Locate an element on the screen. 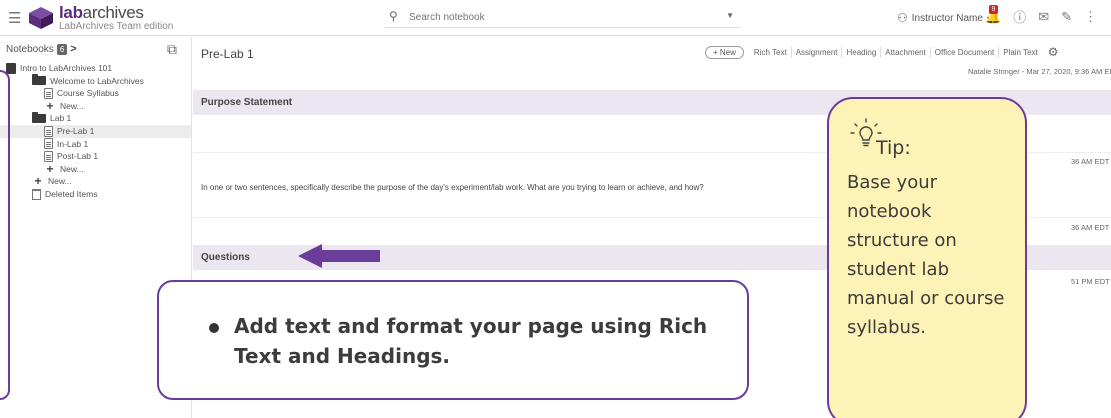 This screenshot has width=1111, height=418. logo-edition: LabArchives Team edition is located at coordinates (116, 26).